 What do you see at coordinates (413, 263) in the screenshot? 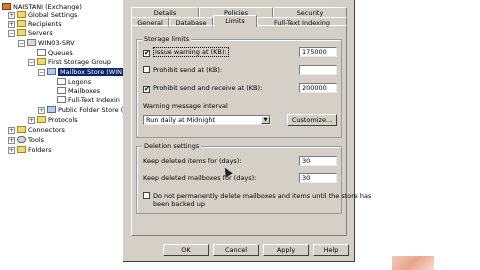
I see `decorative-shape` at bounding box center [413, 263].